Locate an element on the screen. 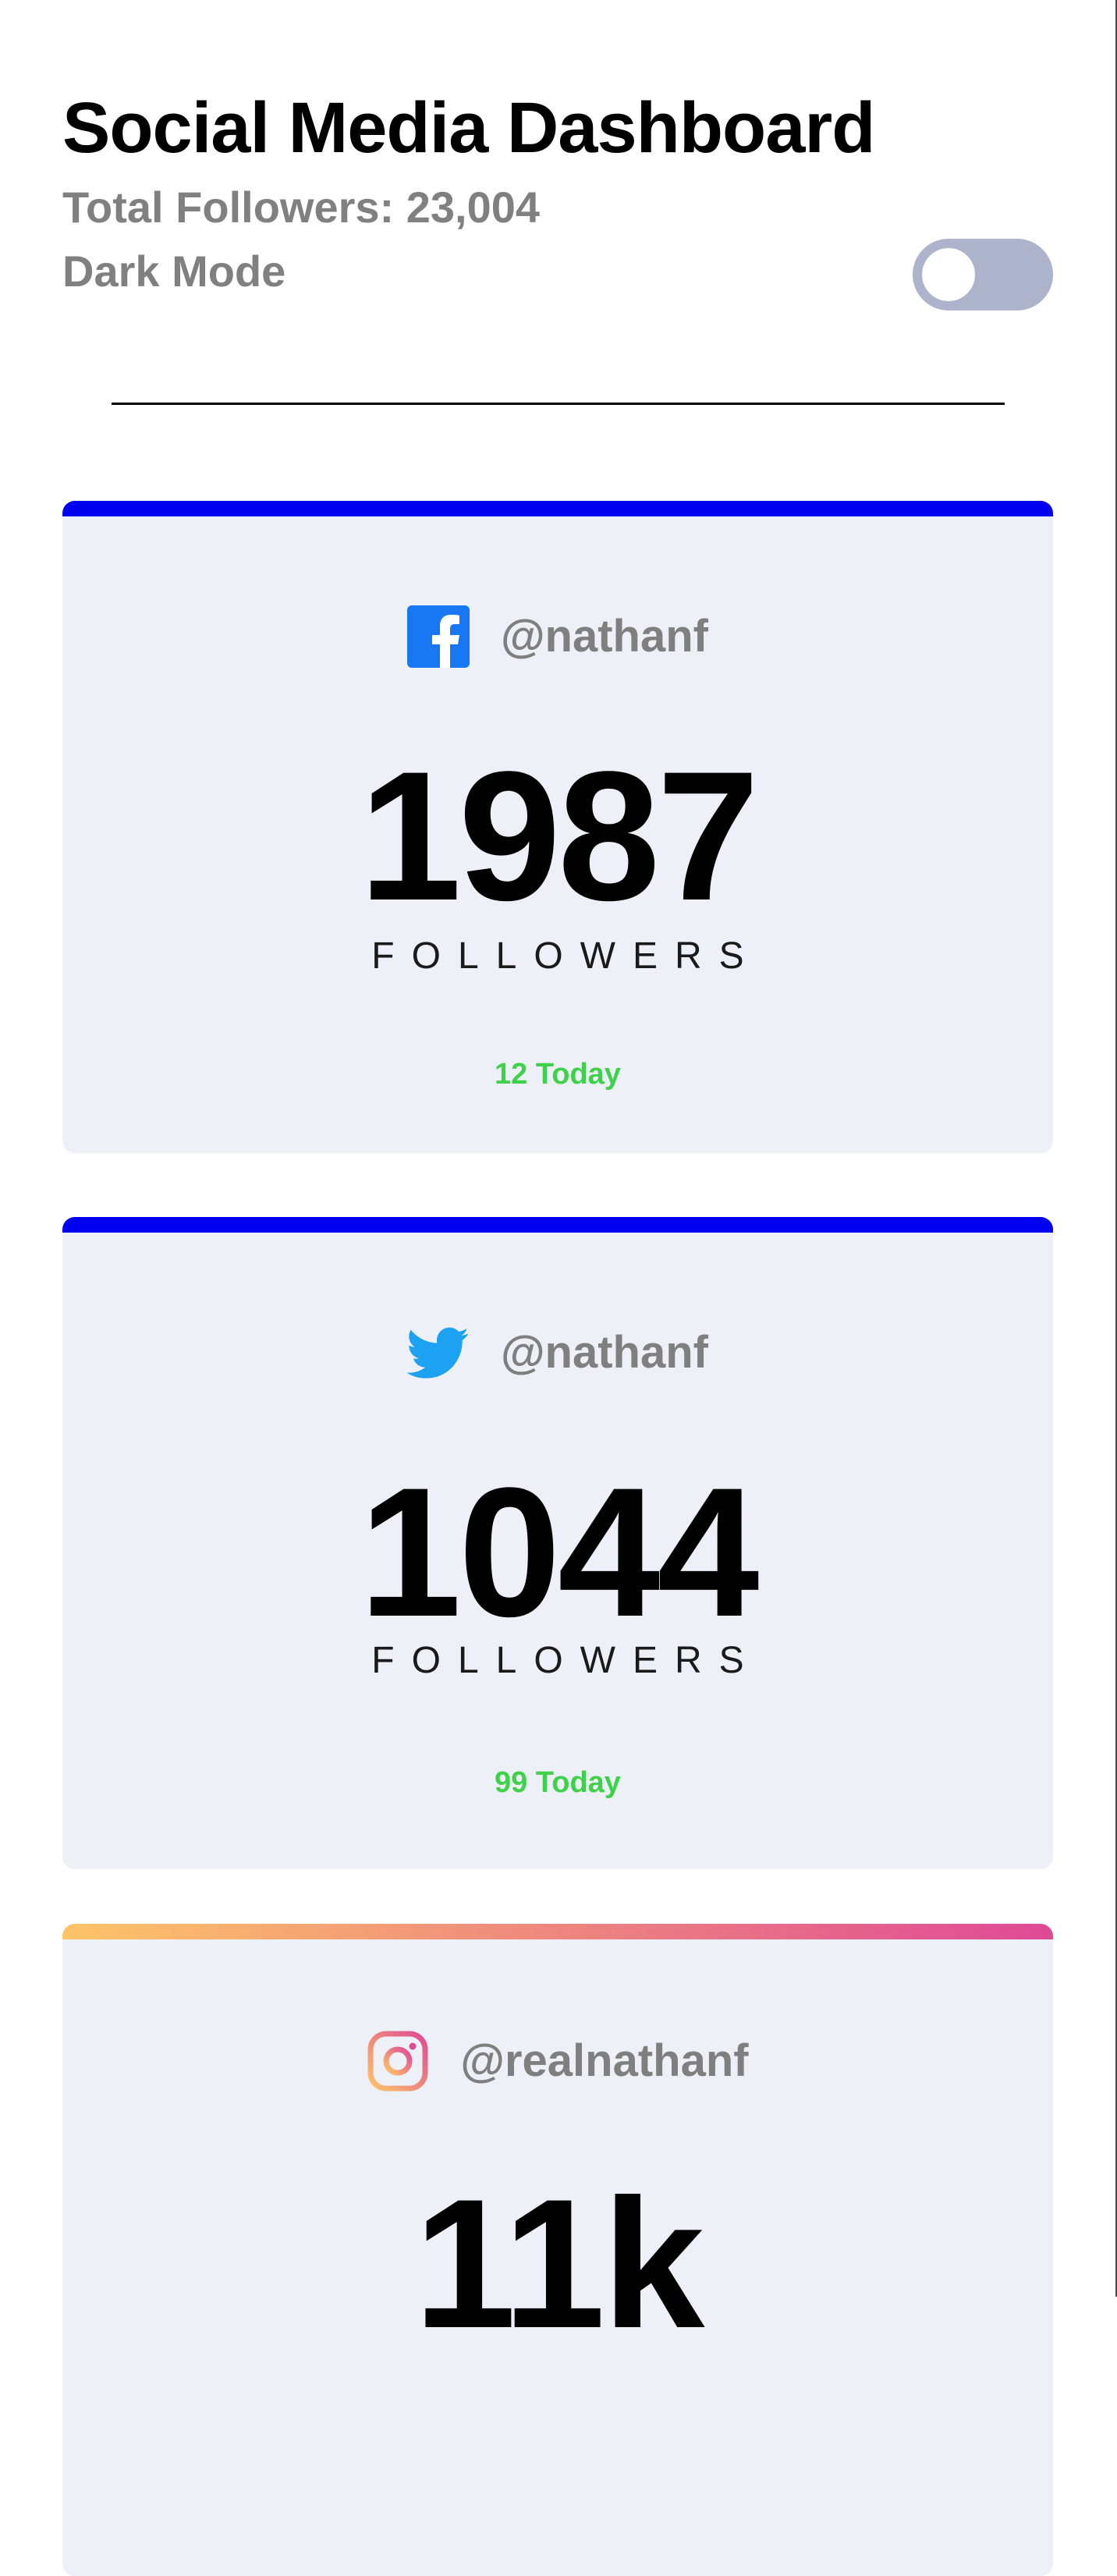  card-handle-row: @realnathanf is located at coordinates (557, 2061).